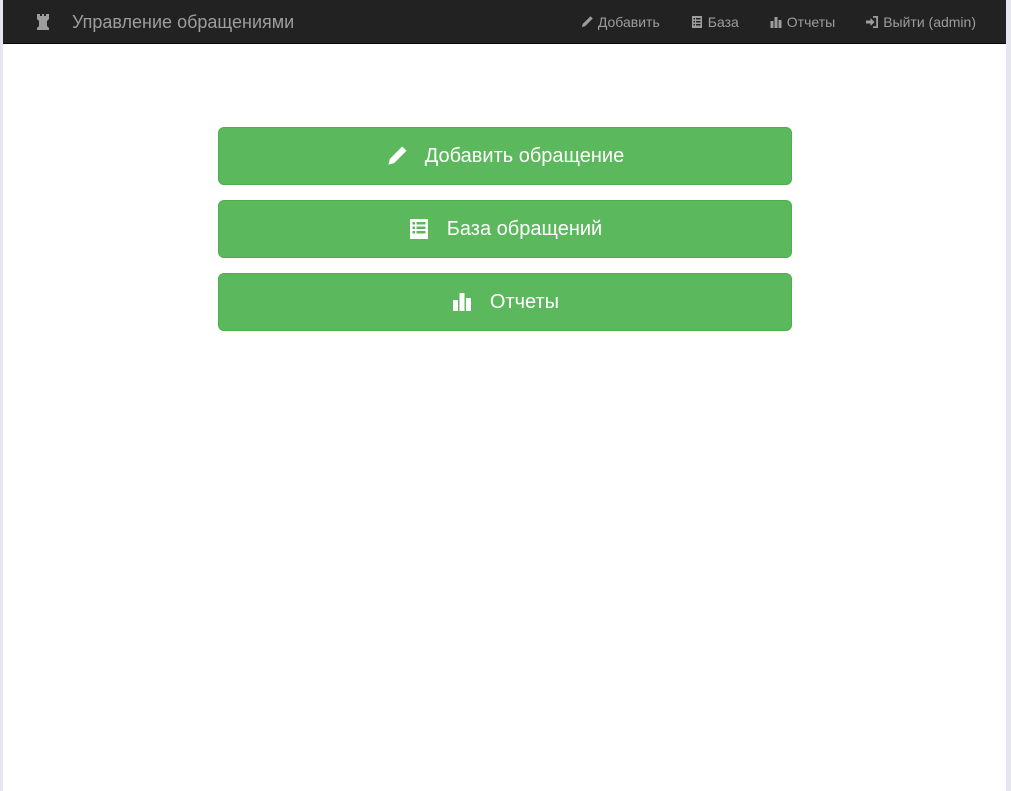 Image resolution: width=1011 pixels, height=791 pixels. I want to click on nav-logout-label: Выйти (admin), so click(929, 22).